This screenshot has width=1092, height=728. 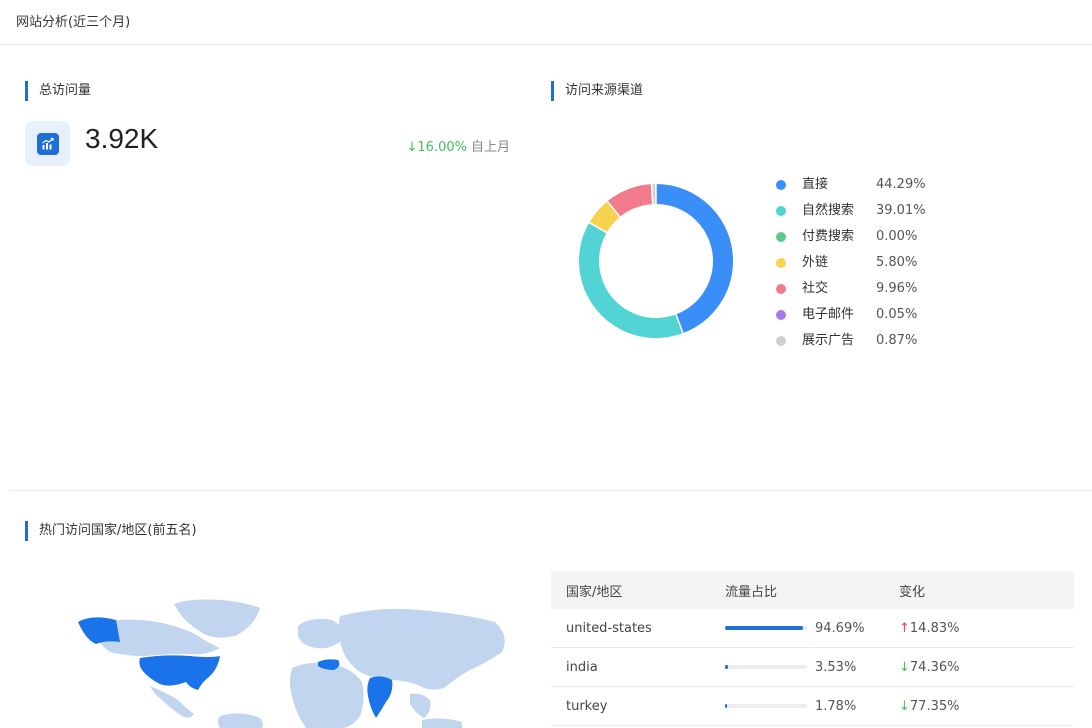 I want to click on legend-label: 直接, so click(x=815, y=184).